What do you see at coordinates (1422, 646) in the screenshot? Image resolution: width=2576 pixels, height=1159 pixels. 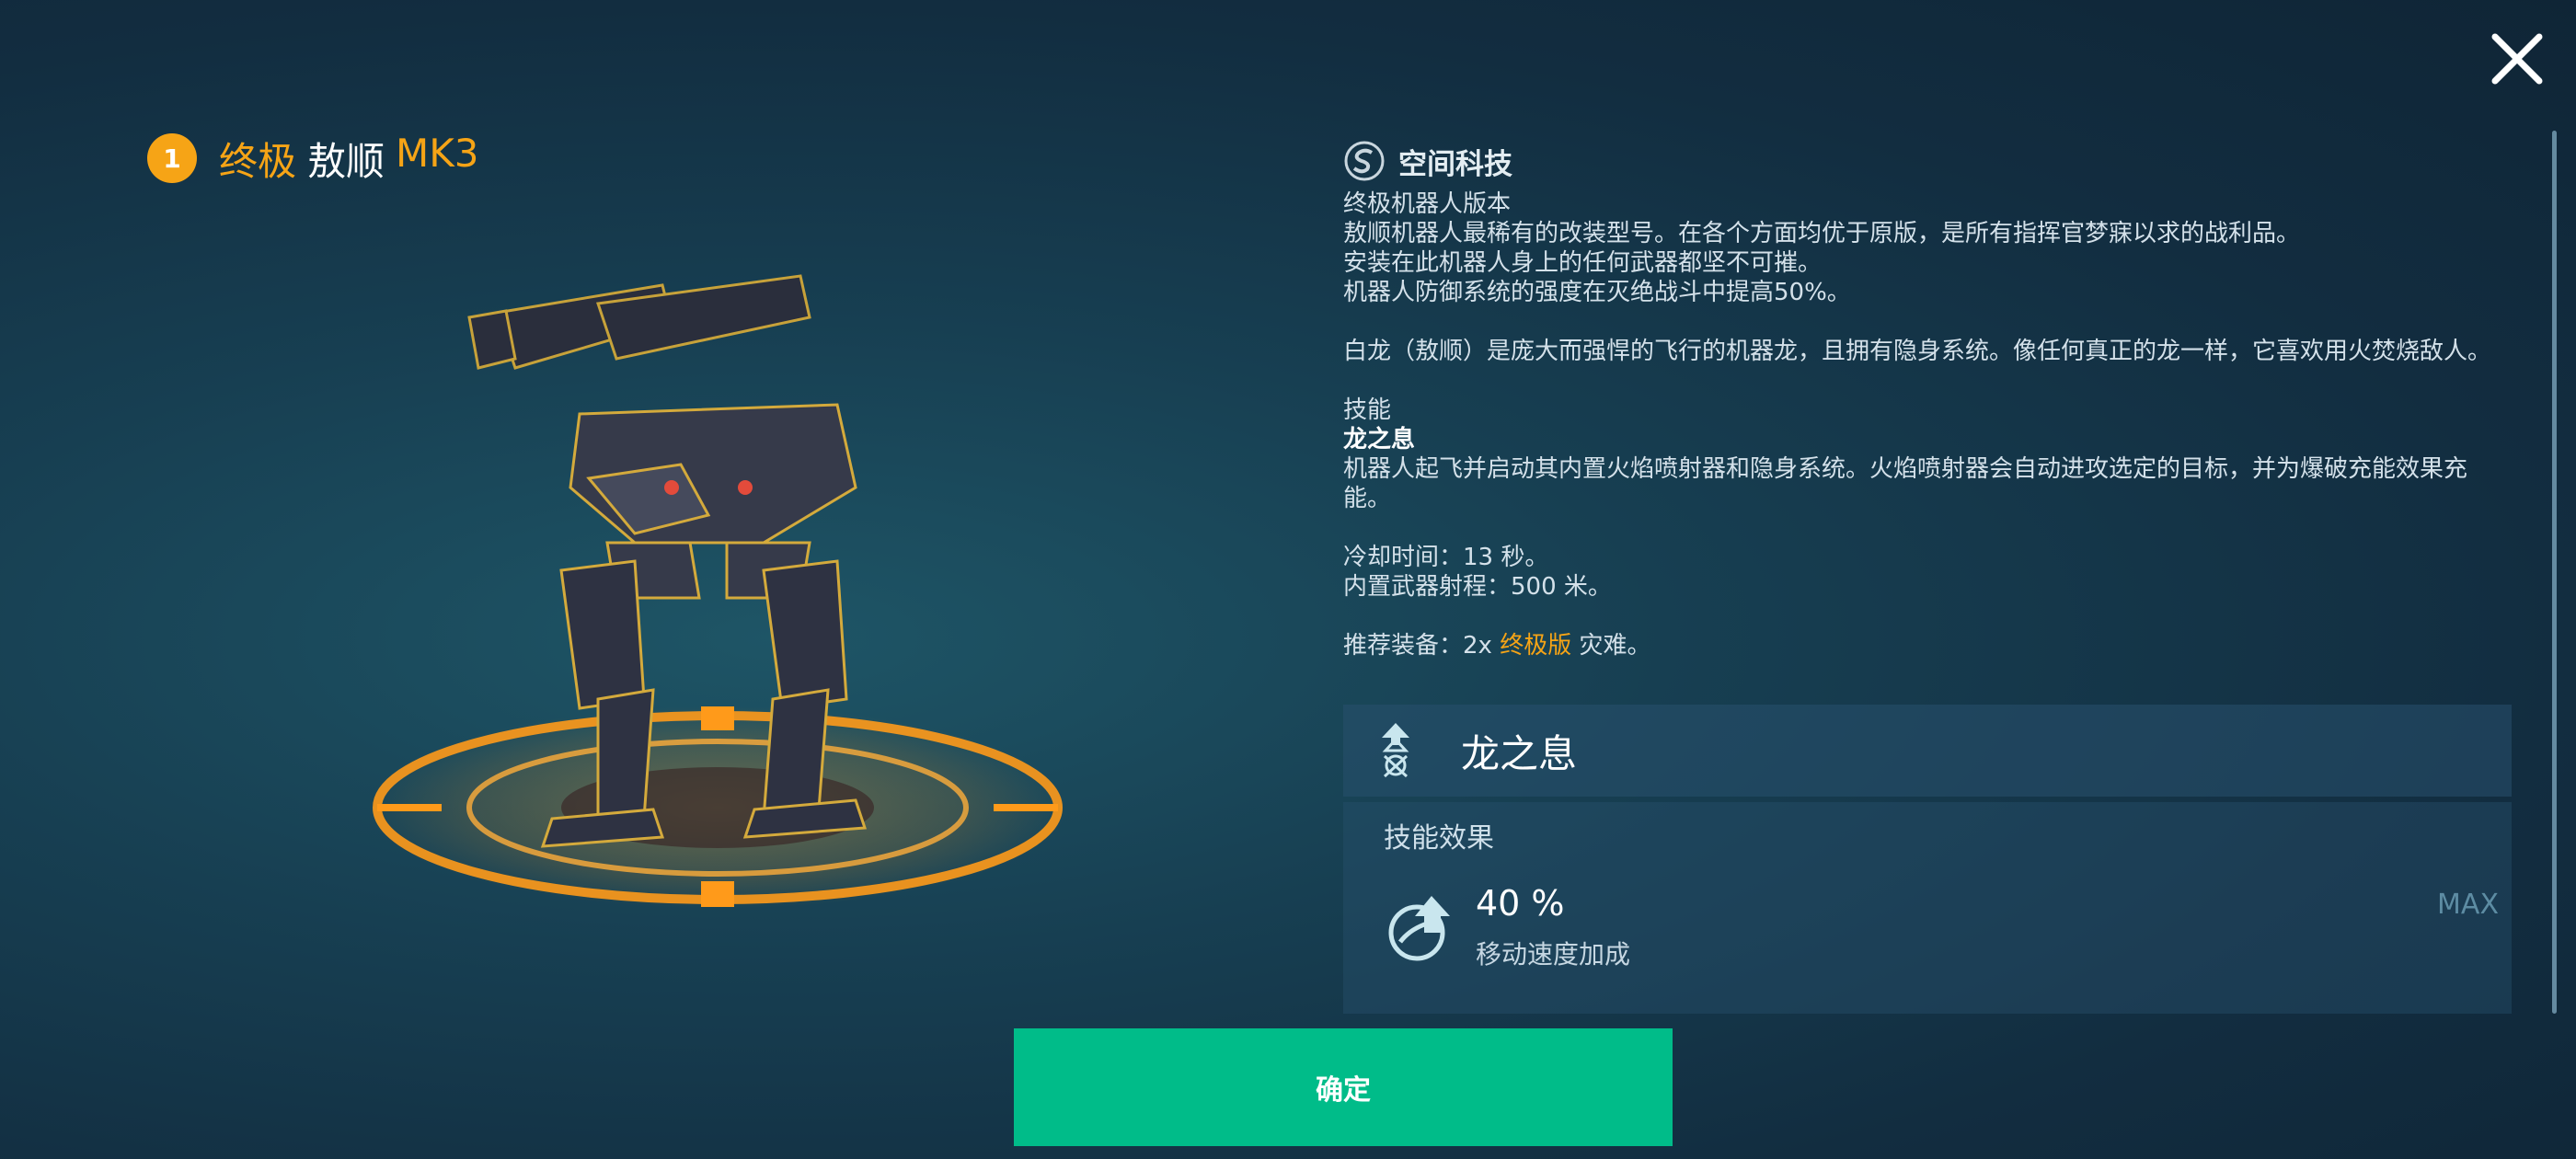 I see `recommend-prefix: 推荐装备：2x` at bounding box center [1422, 646].